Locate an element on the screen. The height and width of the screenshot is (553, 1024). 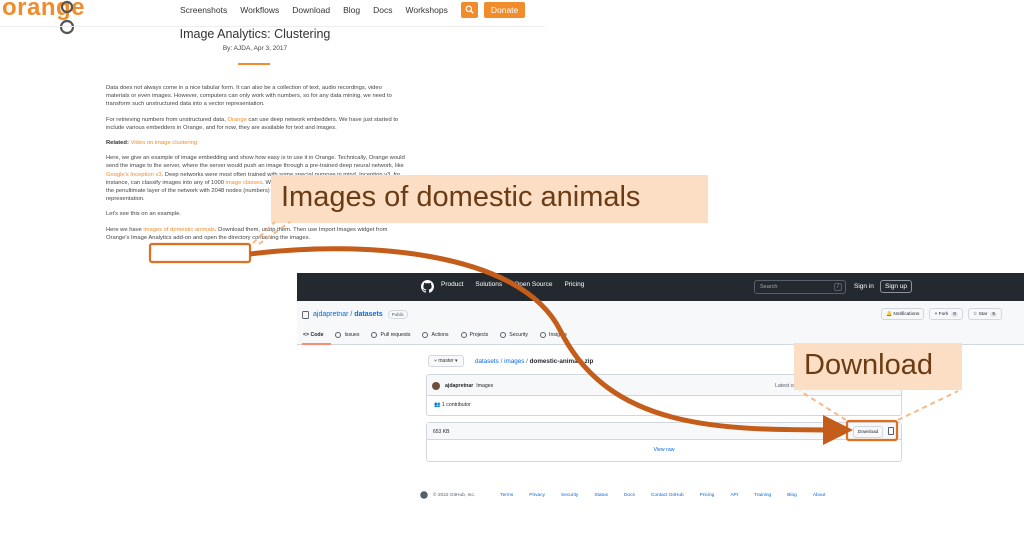
tab-actions: Actions is located at coordinates (435, 335).